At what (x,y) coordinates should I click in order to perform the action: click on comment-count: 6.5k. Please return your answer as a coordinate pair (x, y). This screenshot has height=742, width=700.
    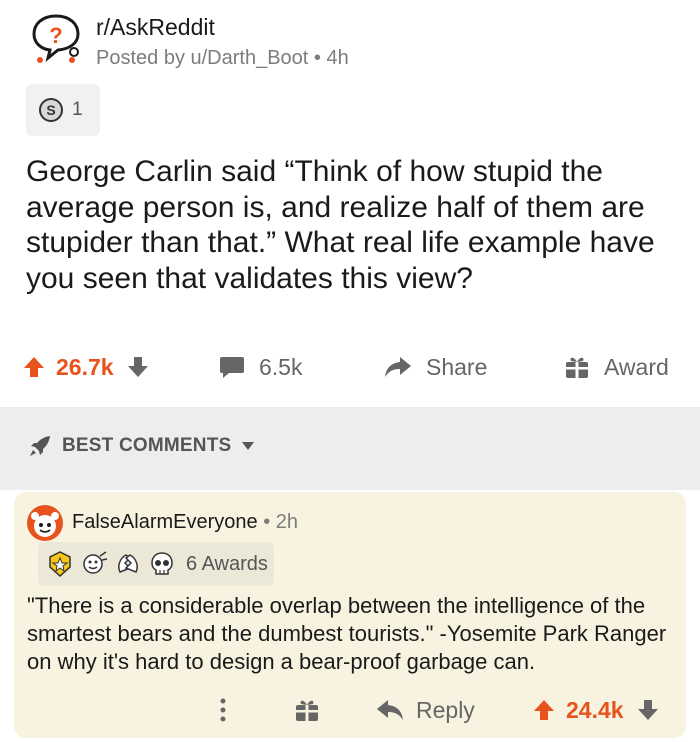
    Looking at the image, I should click on (281, 366).